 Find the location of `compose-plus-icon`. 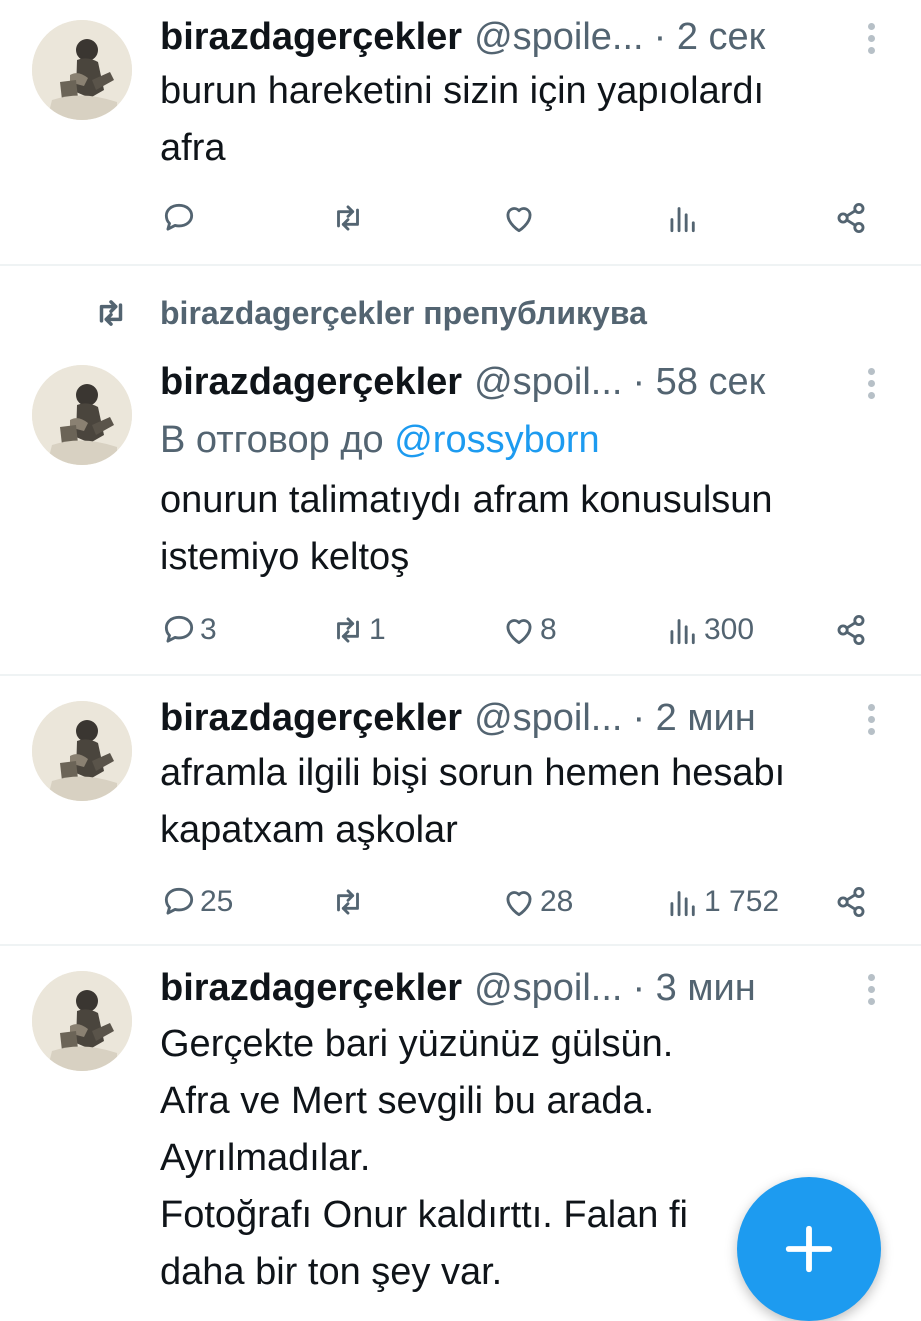

compose-plus-icon is located at coordinates (809, 1249).